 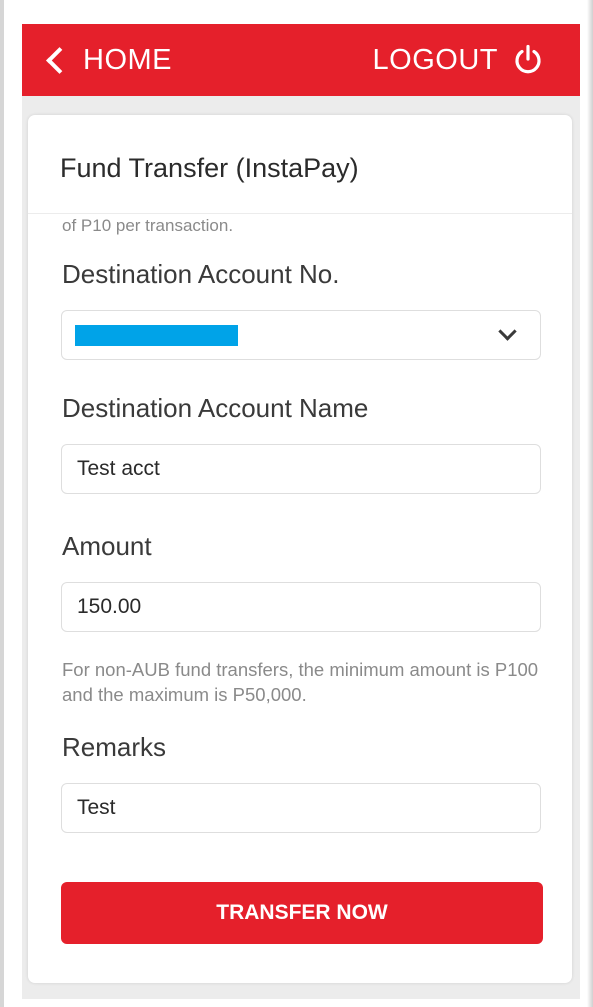 I want to click on left-edge-divider, so click(x=2, y=503).